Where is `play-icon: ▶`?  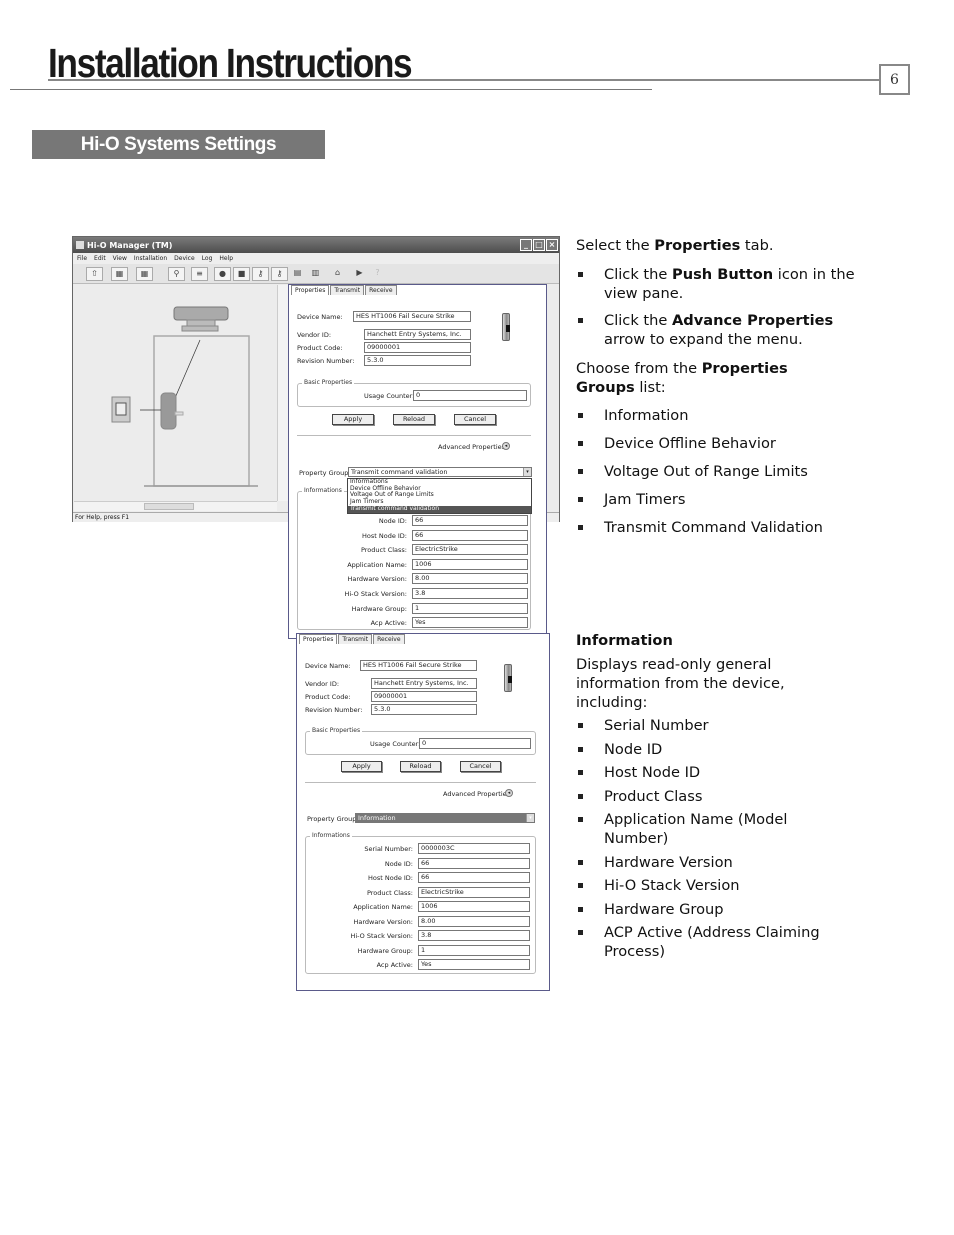
play-icon: ▶ is located at coordinates (359, 274).